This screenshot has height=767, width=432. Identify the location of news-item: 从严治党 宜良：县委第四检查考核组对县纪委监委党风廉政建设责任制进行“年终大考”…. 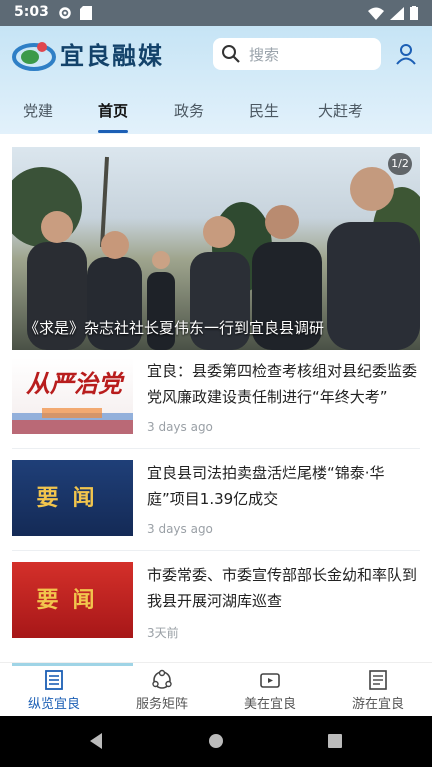
(216, 402).